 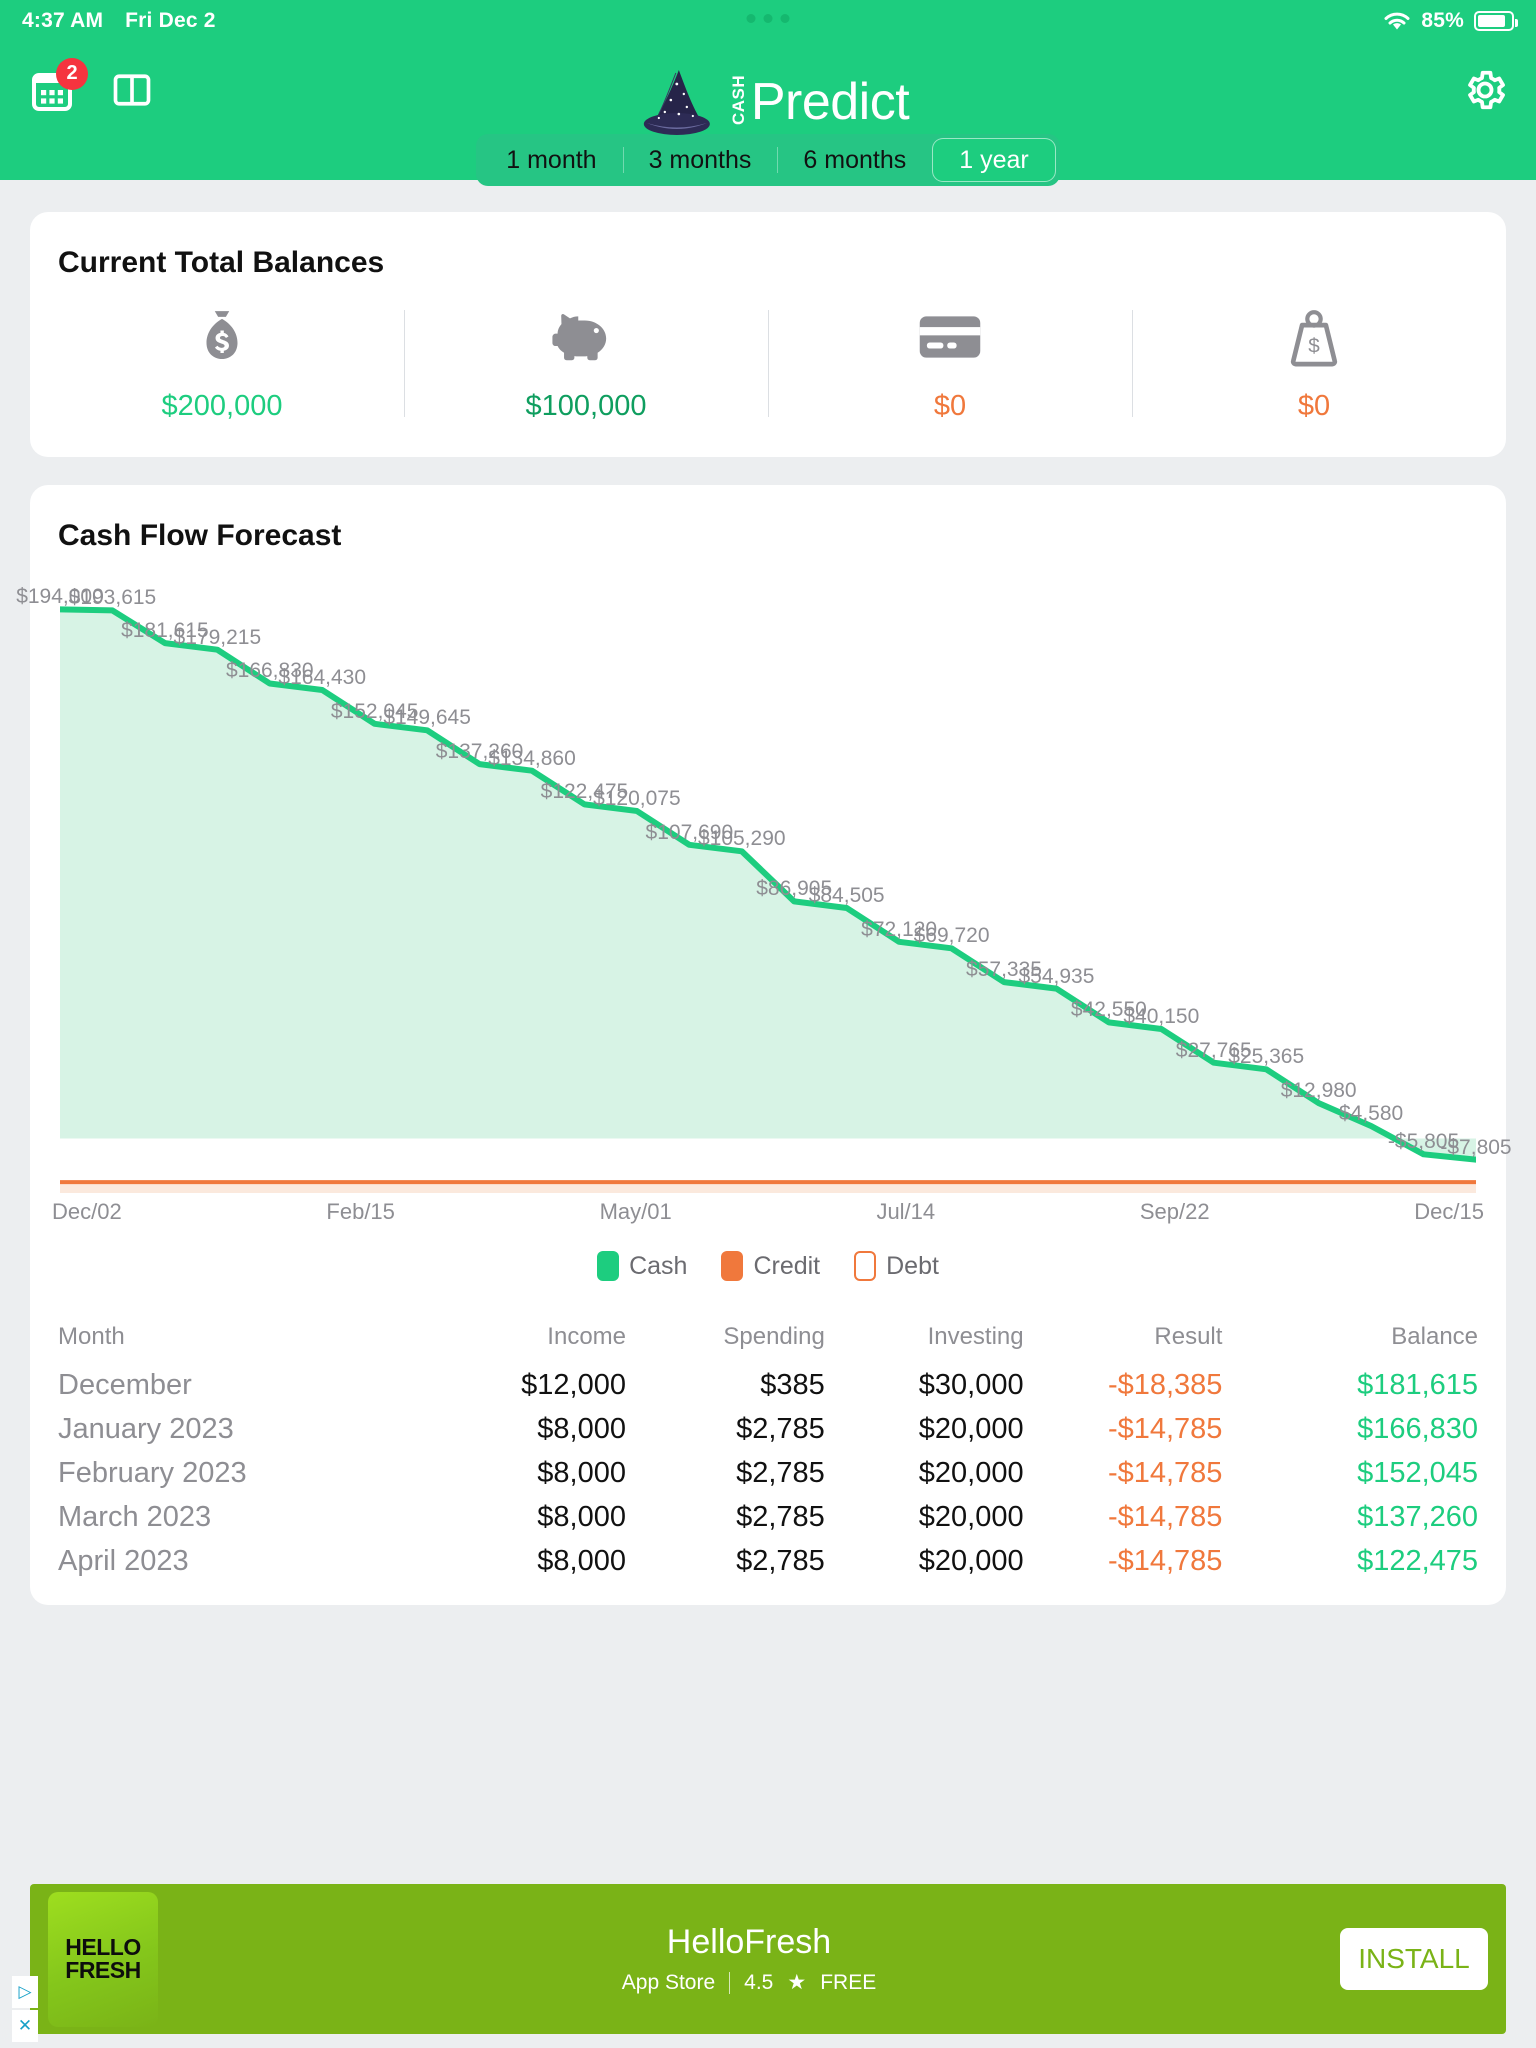 What do you see at coordinates (1397, 21) in the screenshot?
I see `wifi-icon` at bounding box center [1397, 21].